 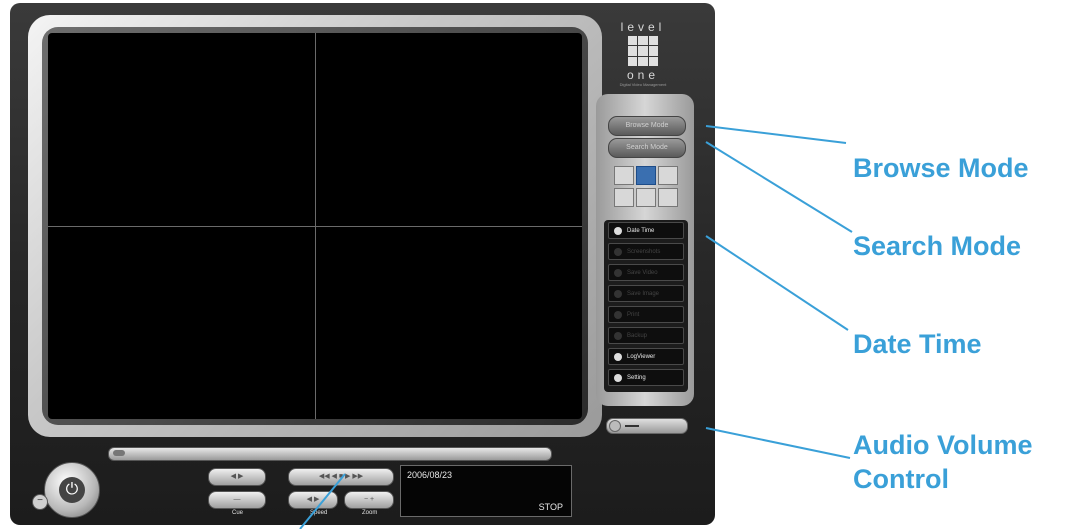 What do you see at coordinates (943, 445) in the screenshot?
I see `callout-audio-volume-1: Audio Volume` at bounding box center [943, 445].